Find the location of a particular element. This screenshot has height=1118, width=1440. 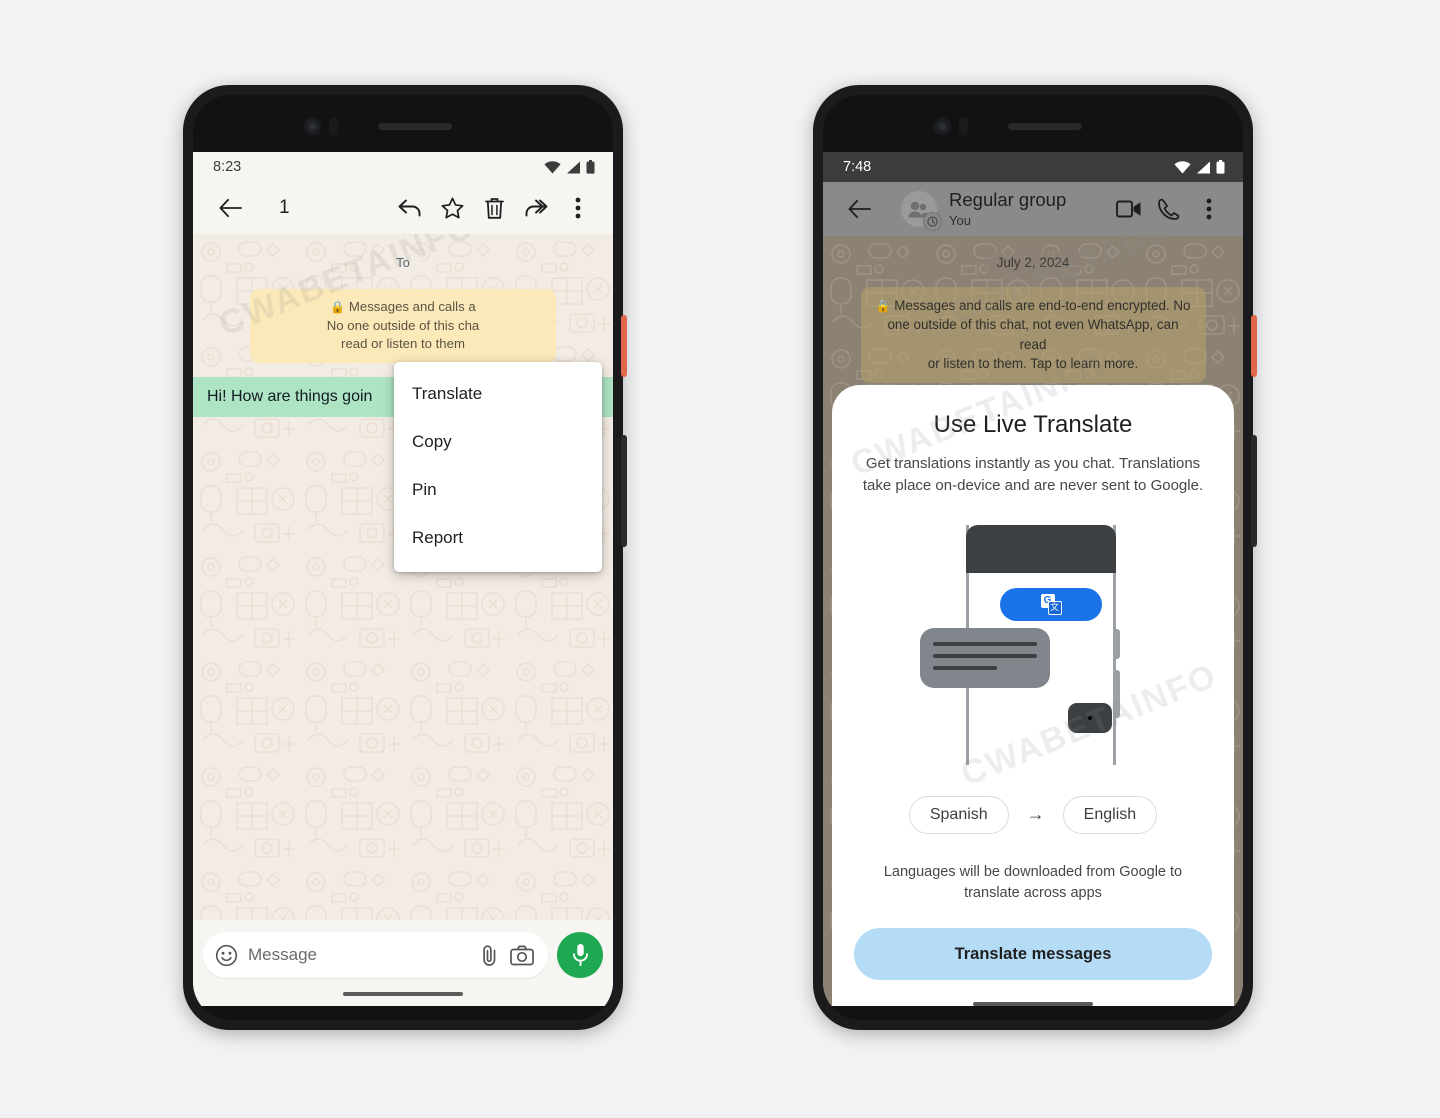

encryption-notice-line3: read or listen to them is located at coordinates (403, 344).